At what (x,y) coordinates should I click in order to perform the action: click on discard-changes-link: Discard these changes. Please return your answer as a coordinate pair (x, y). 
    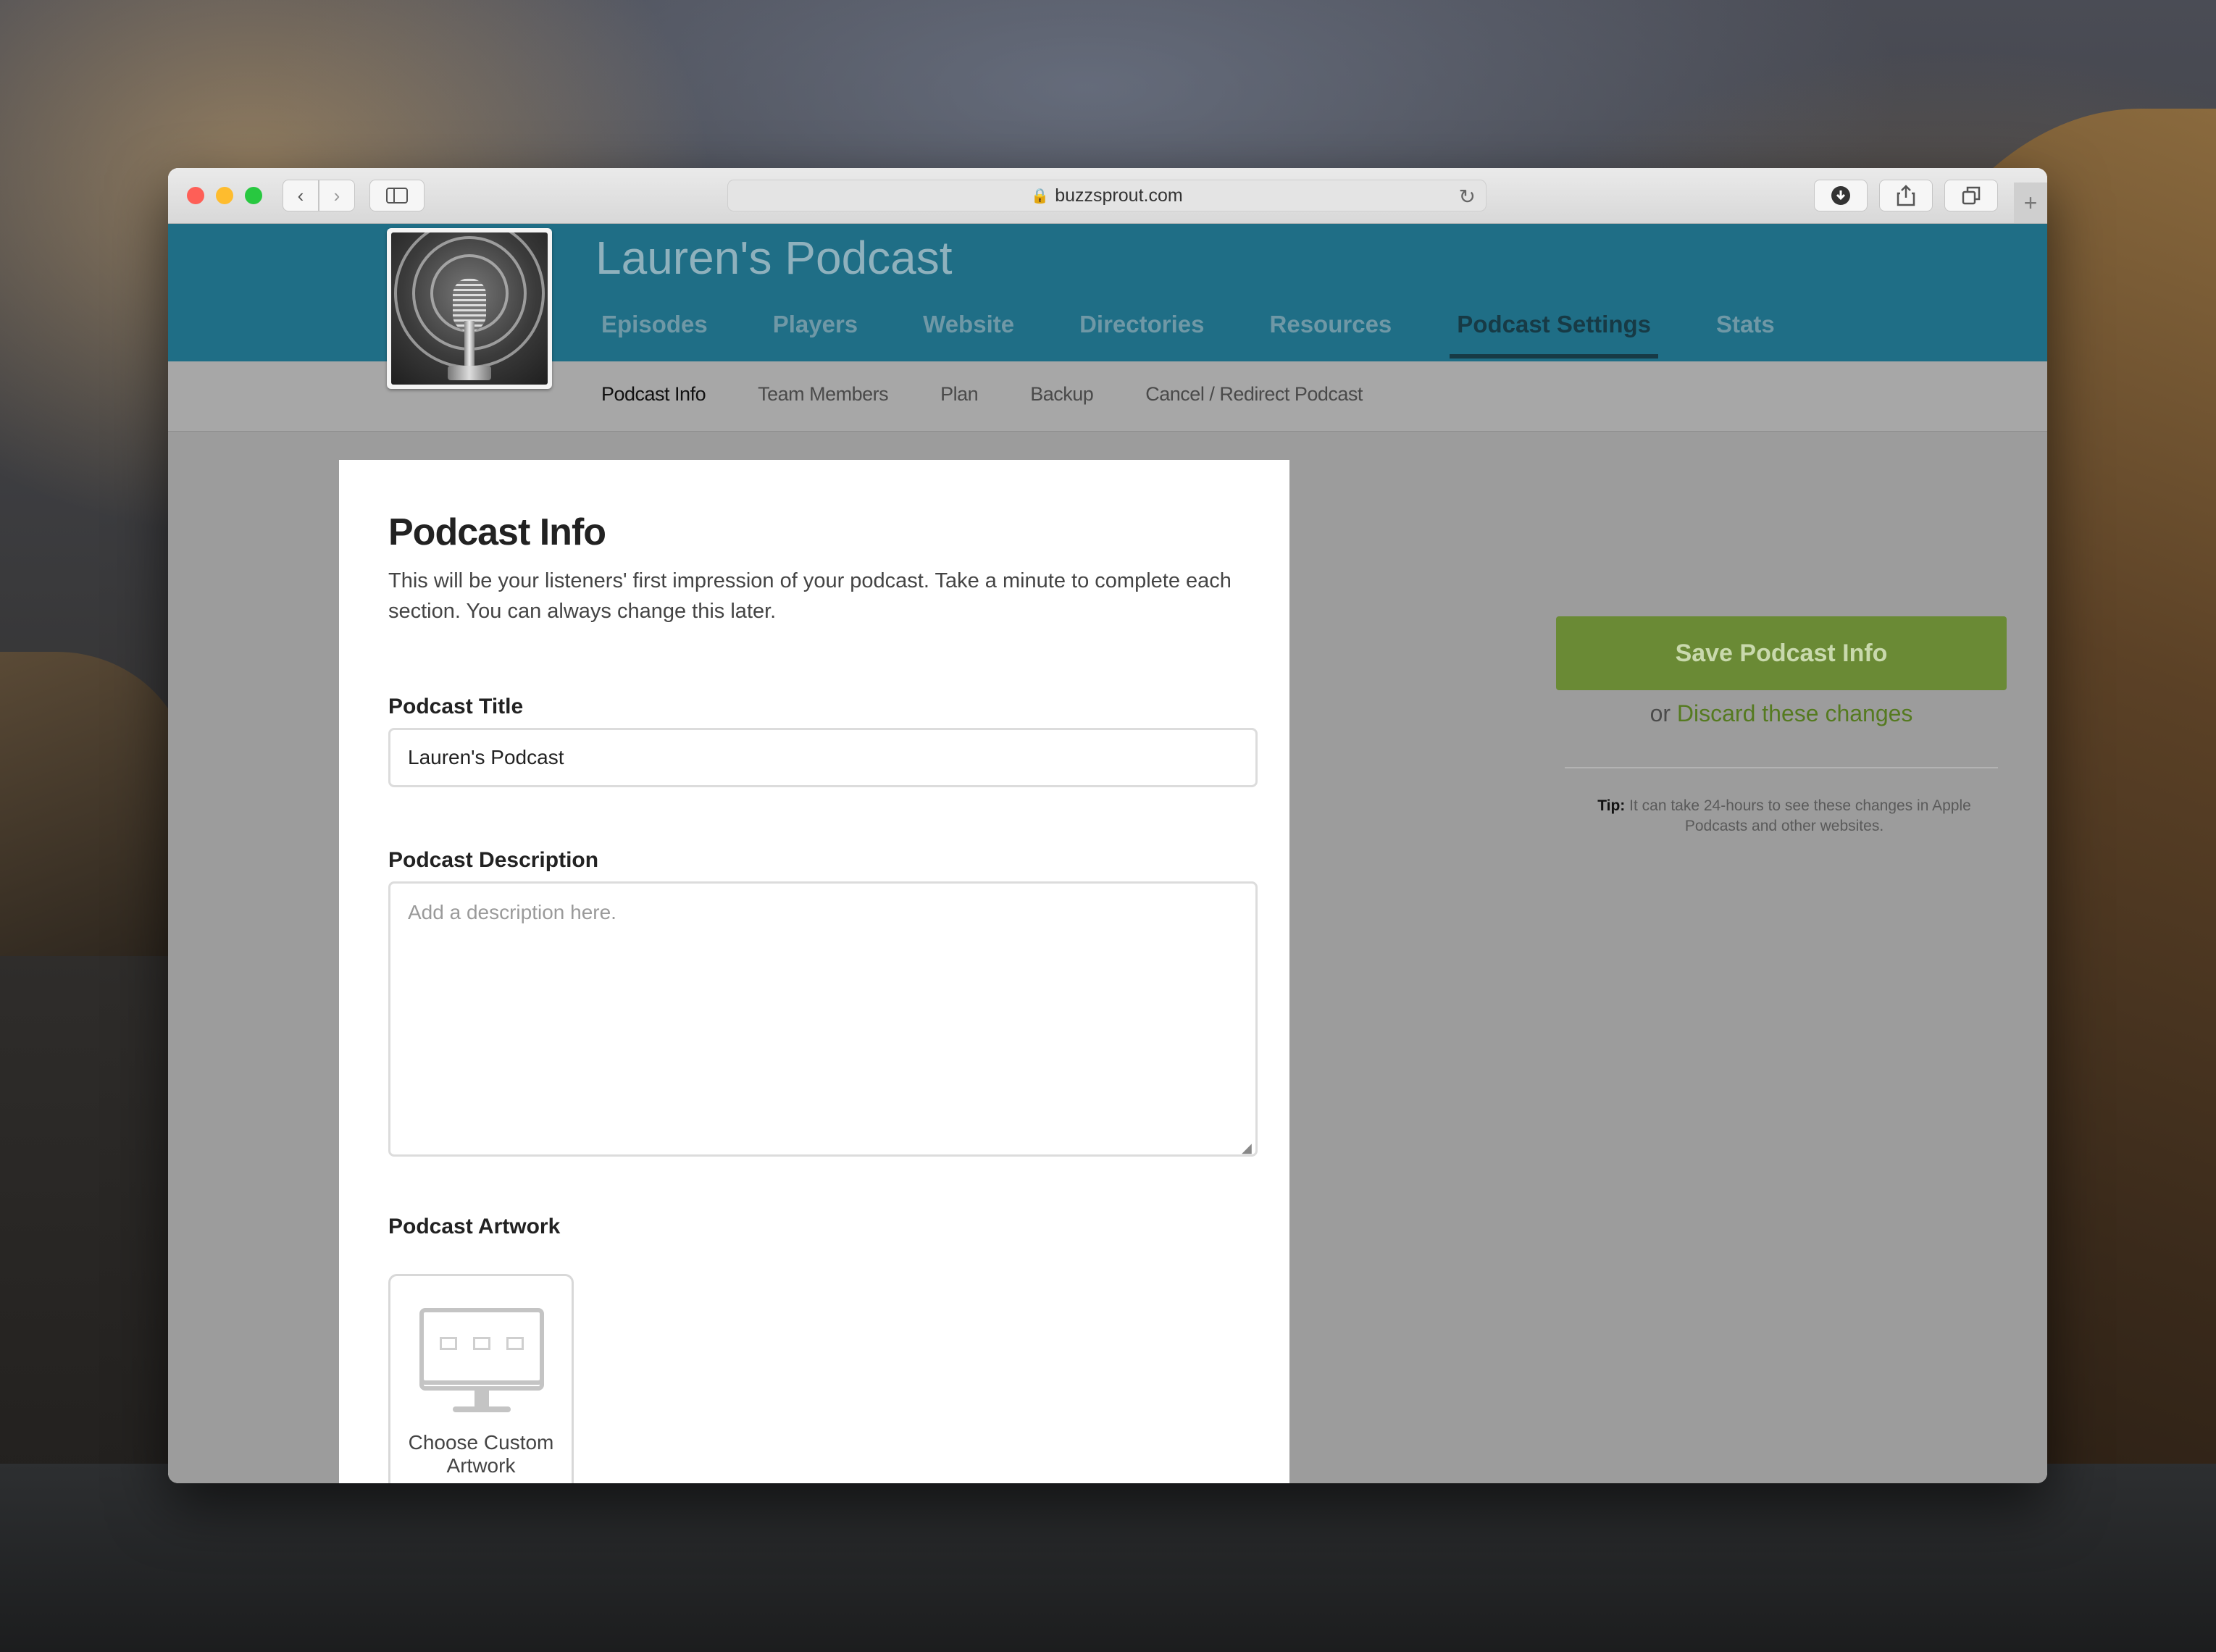
    Looking at the image, I should click on (1795, 713).